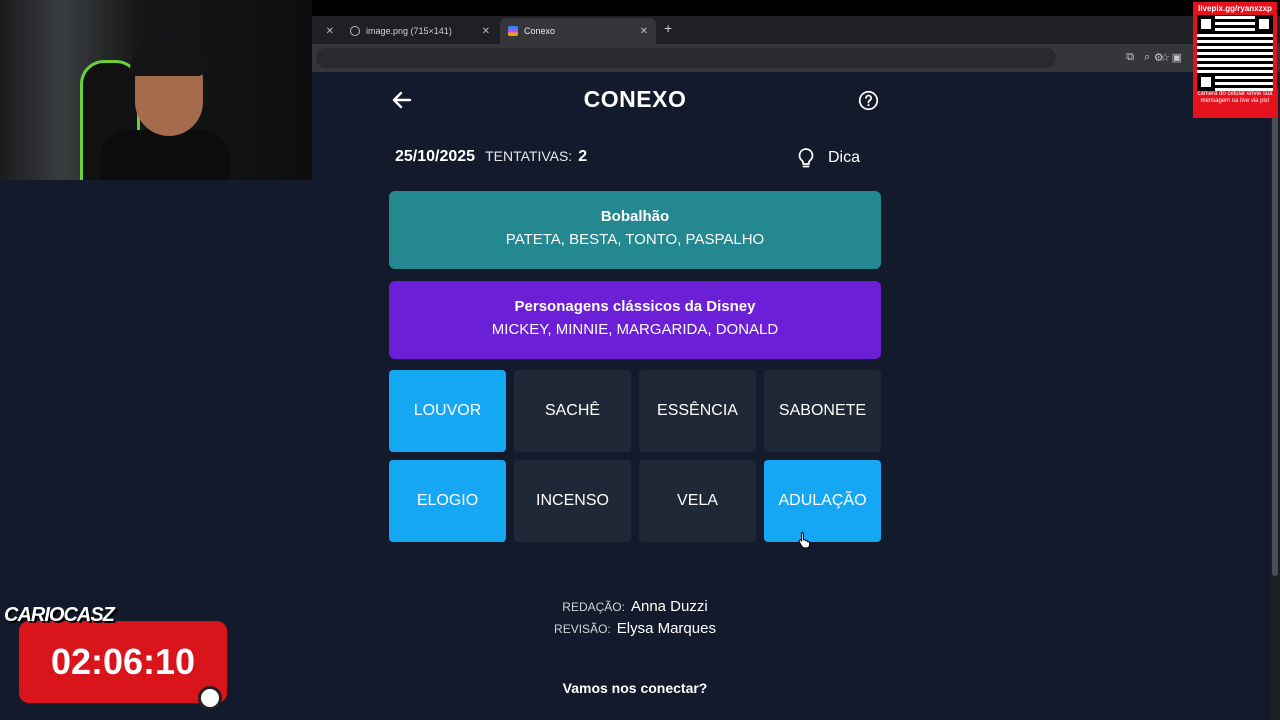 The width and height of the screenshot is (1280, 720). I want to click on puzzle-icon: ▣, so click(1177, 57).